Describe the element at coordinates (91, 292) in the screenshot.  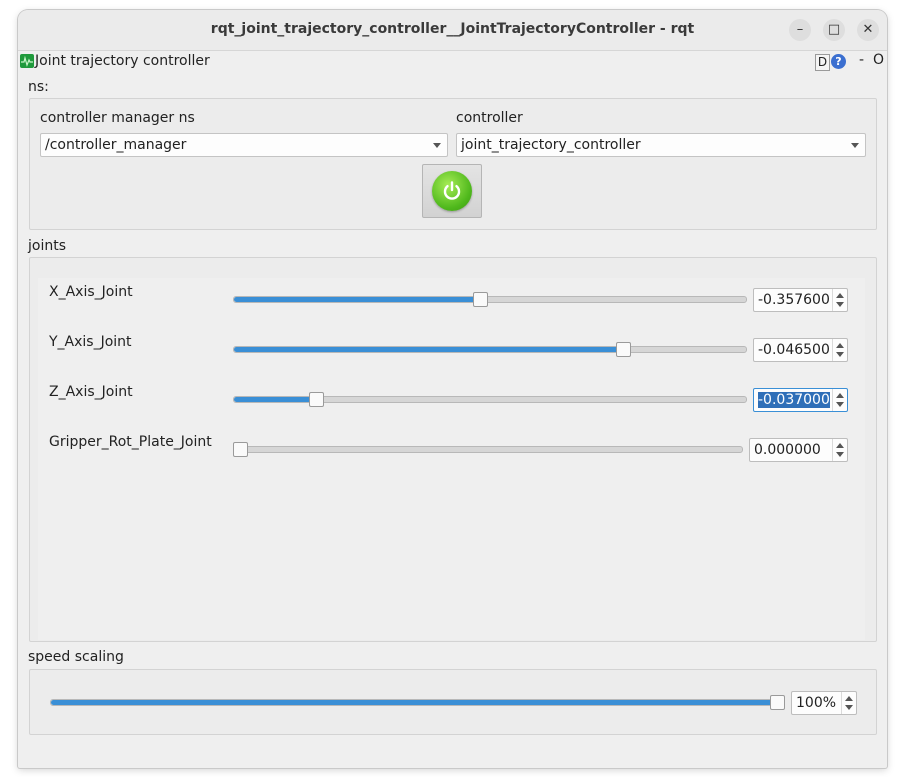
I see `joint-name: X_Axis_Joint` at that location.